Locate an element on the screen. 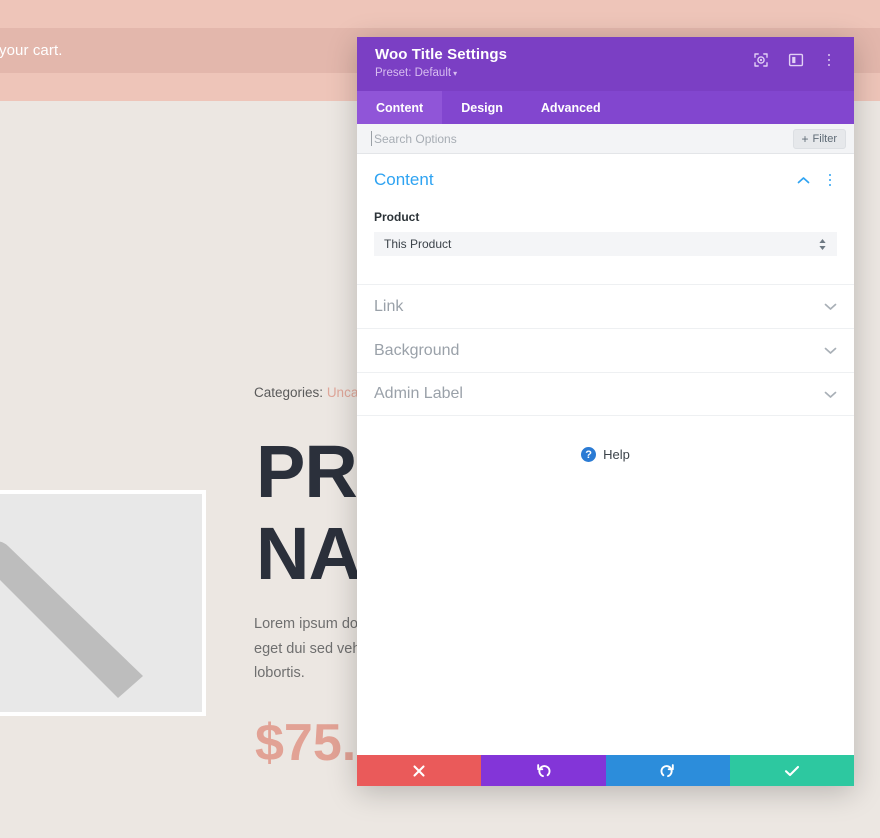  collapsed-sections: Link Background Admin Label is located at coordinates (605, 350).